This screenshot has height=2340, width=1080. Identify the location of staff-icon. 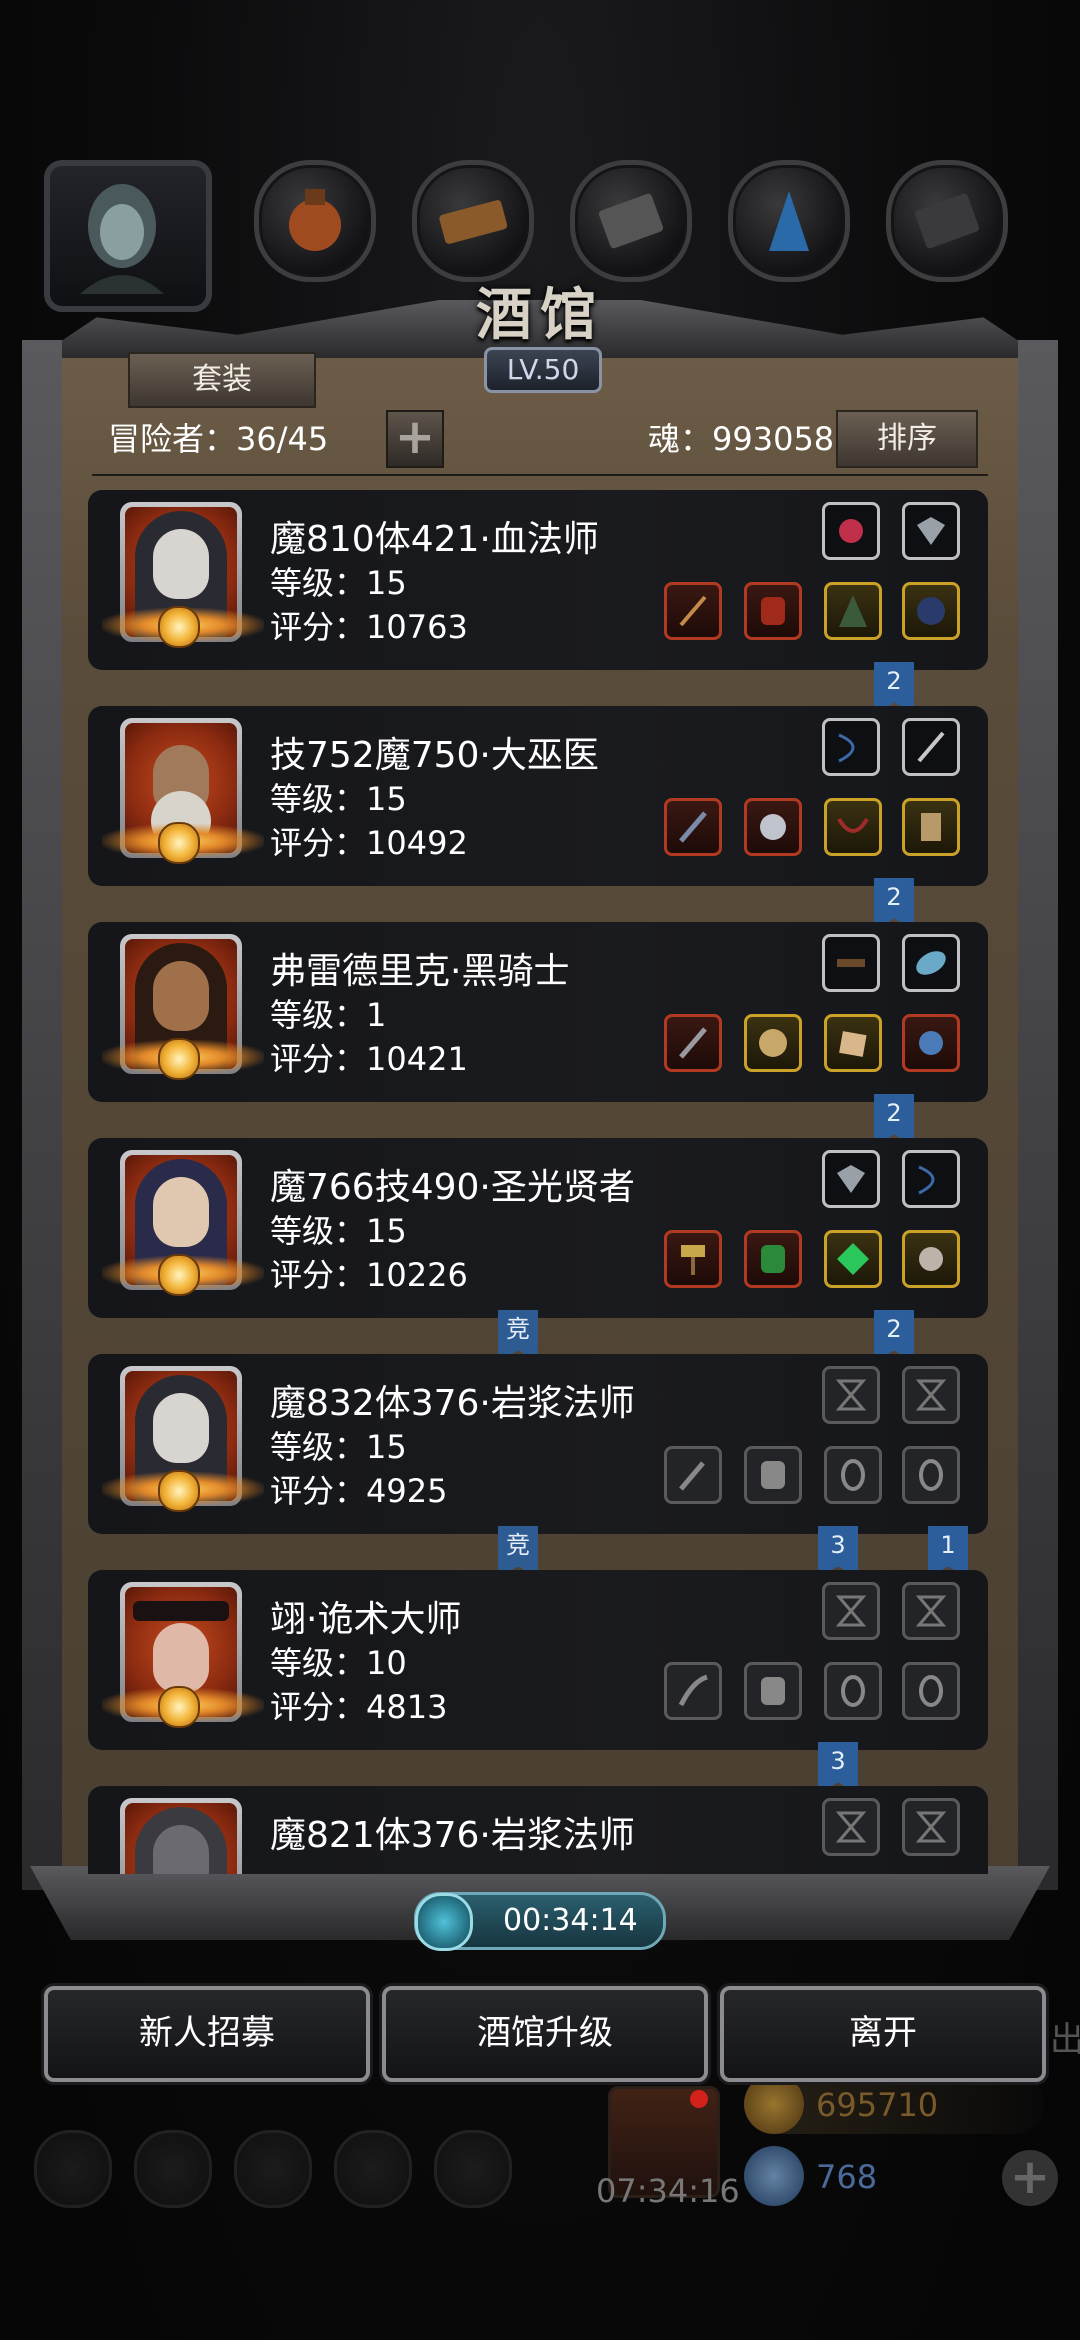
(693, 611).